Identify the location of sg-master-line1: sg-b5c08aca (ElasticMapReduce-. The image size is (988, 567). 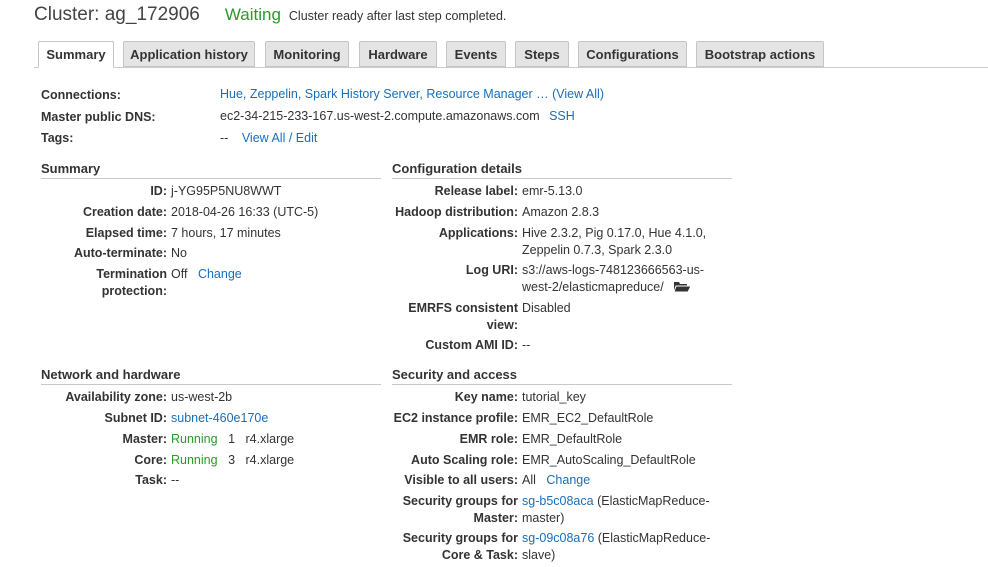
(616, 501).